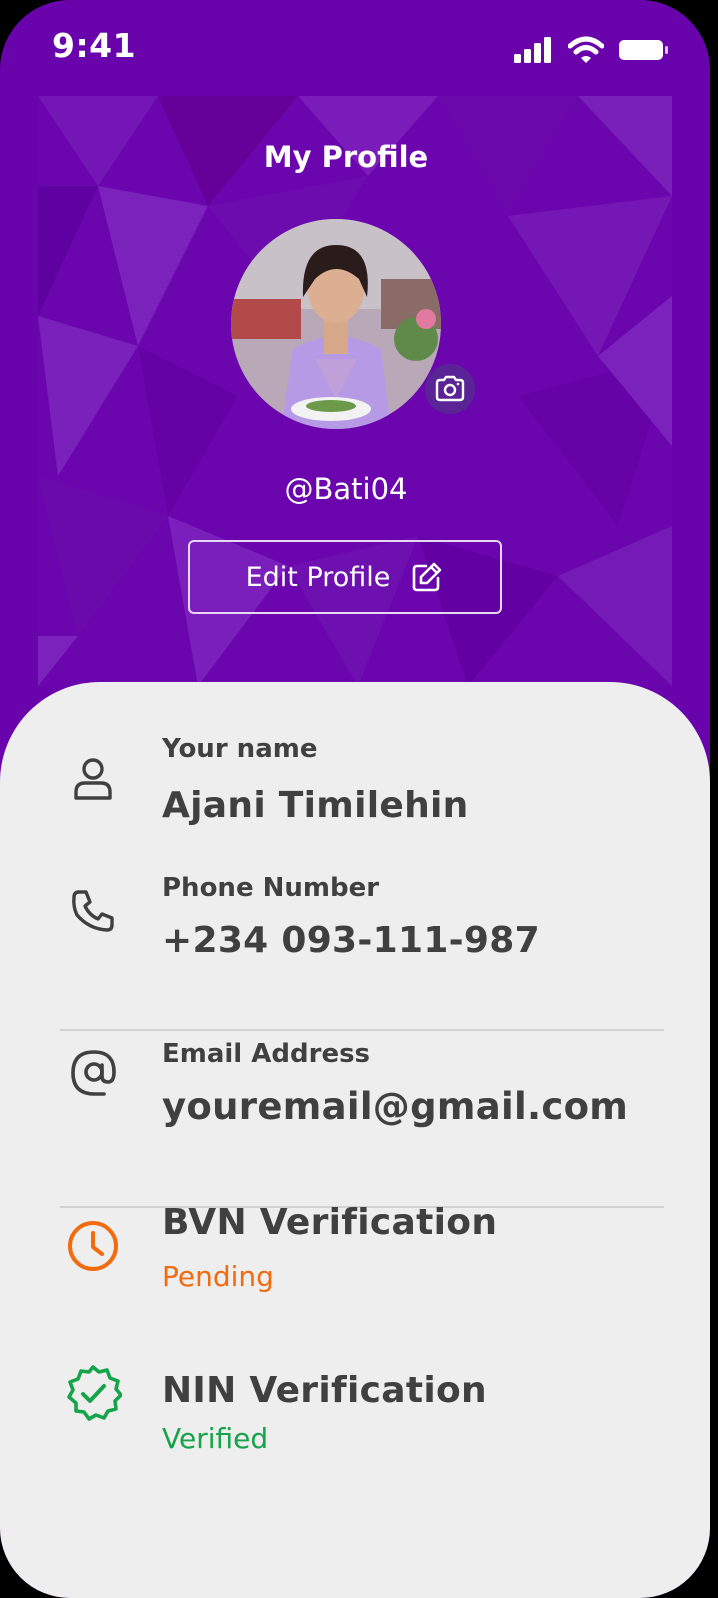 This screenshot has height=1598, width=718. I want to click on user-icon, so click(93, 779).